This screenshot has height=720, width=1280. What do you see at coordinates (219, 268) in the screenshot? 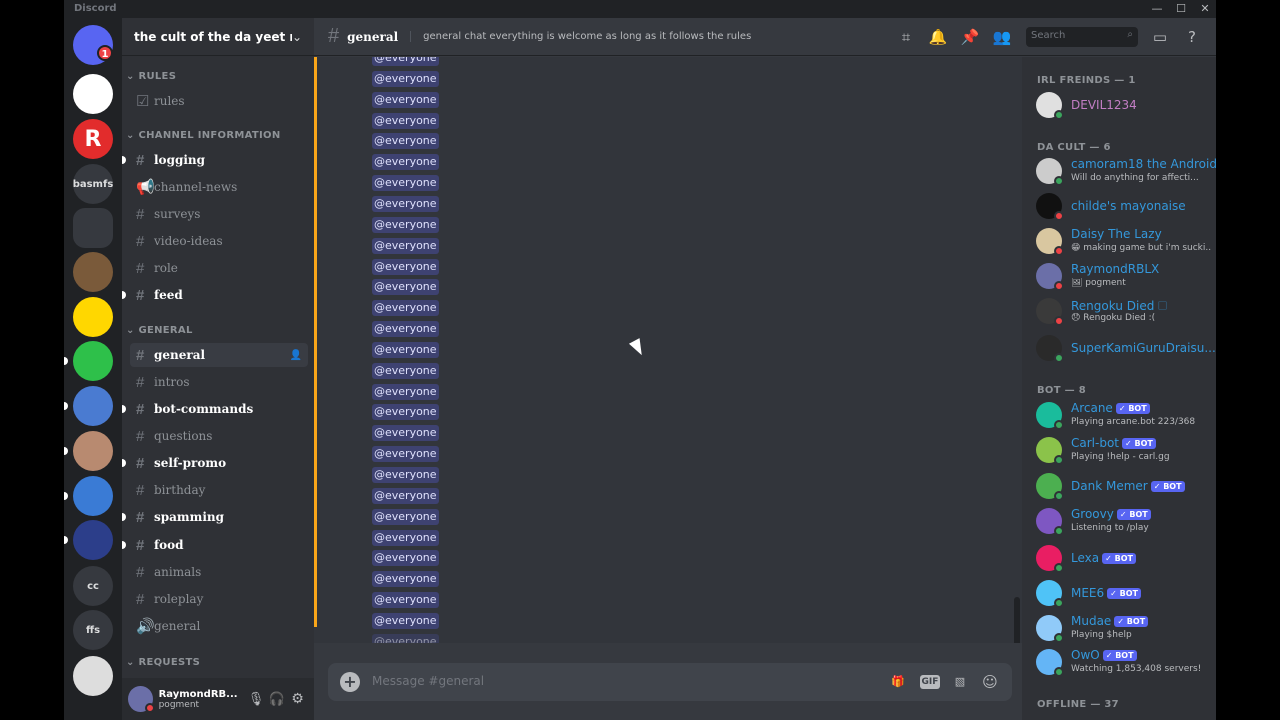
I see `channel-role: # role` at bounding box center [219, 268].